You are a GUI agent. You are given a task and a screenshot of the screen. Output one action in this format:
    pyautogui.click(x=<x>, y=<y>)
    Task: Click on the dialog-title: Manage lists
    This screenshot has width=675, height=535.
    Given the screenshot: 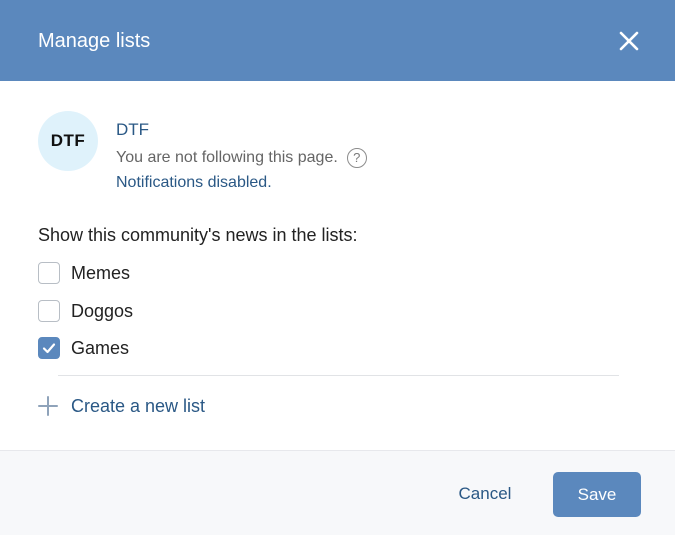 What is the action you would take?
    pyautogui.click(x=94, y=41)
    